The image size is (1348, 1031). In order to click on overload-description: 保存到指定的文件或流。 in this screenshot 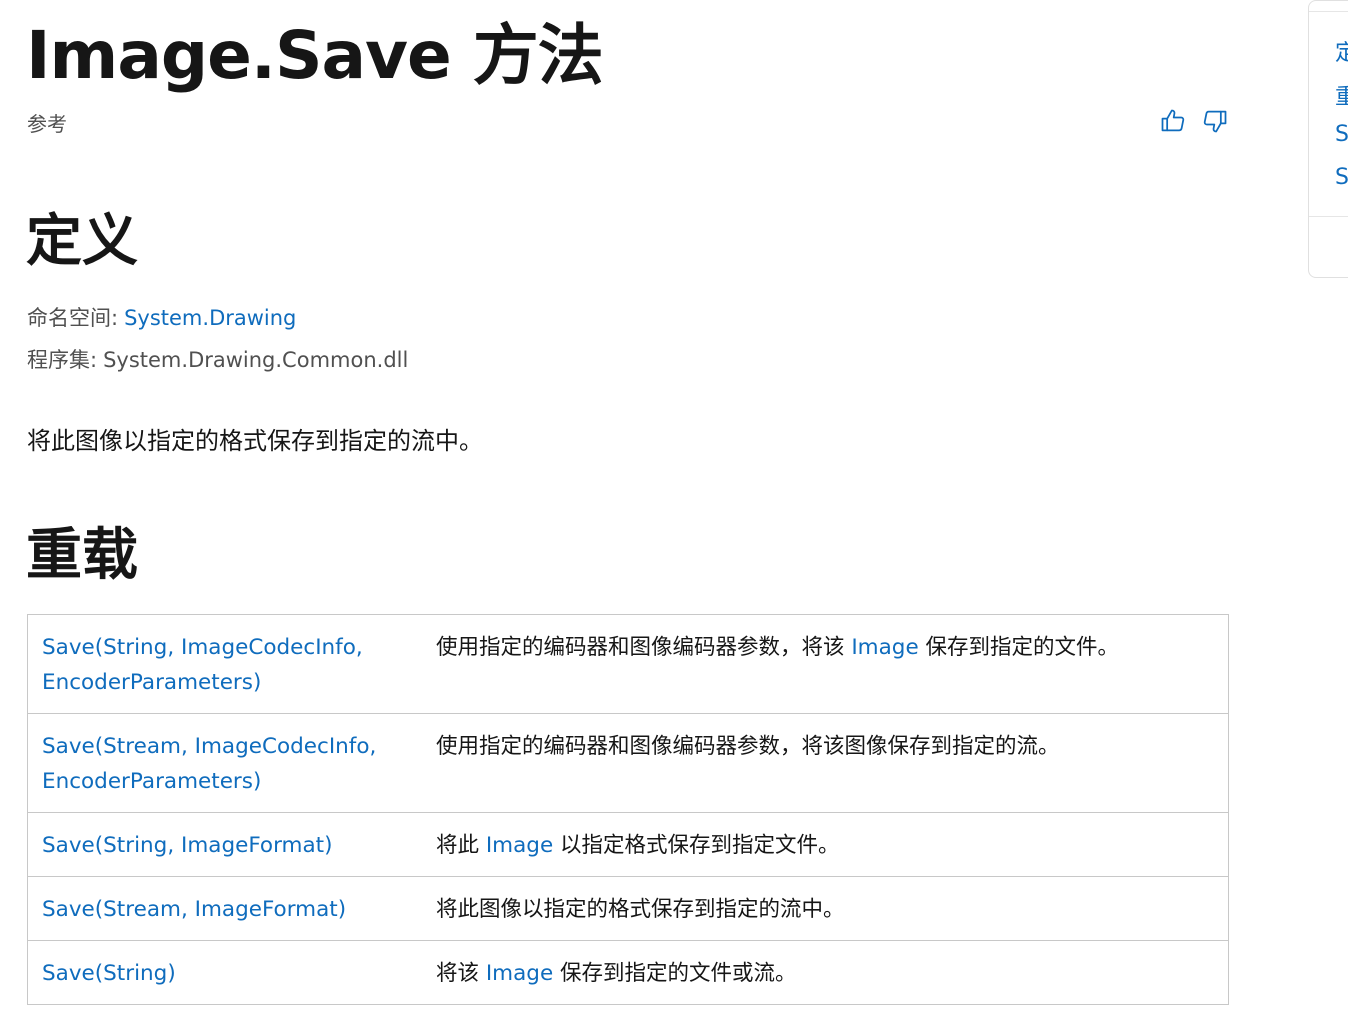, I will do `click(675, 973)`.